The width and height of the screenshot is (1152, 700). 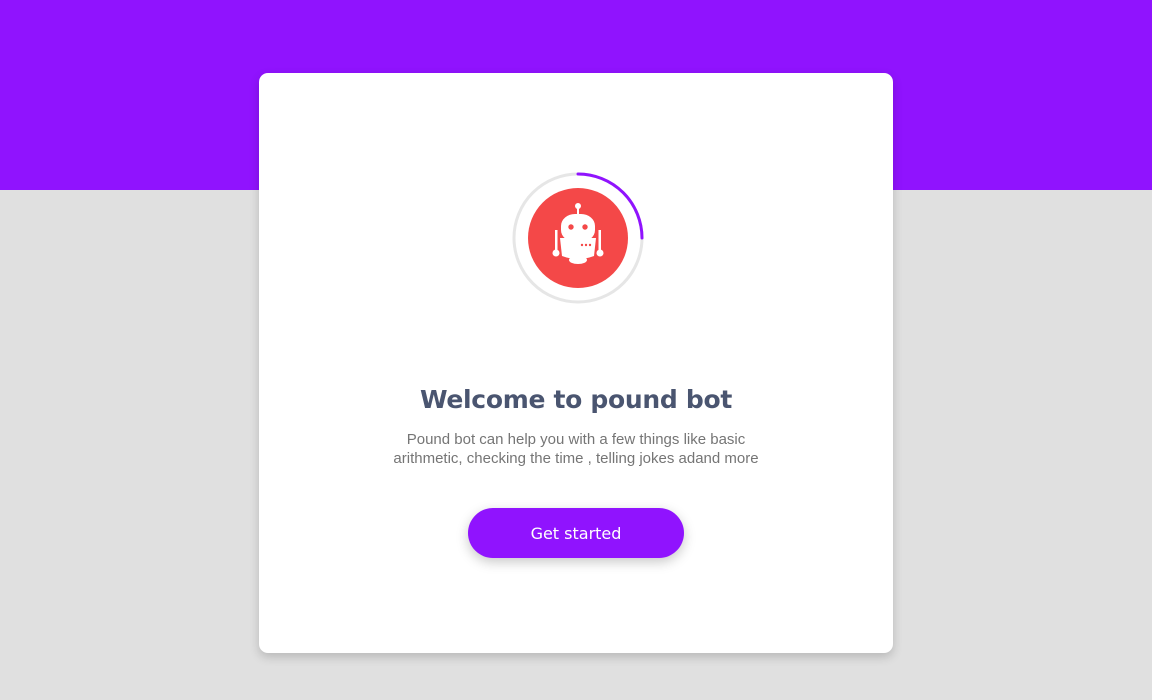 I want to click on get-started-button: Get started, so click(x=576, y=533).